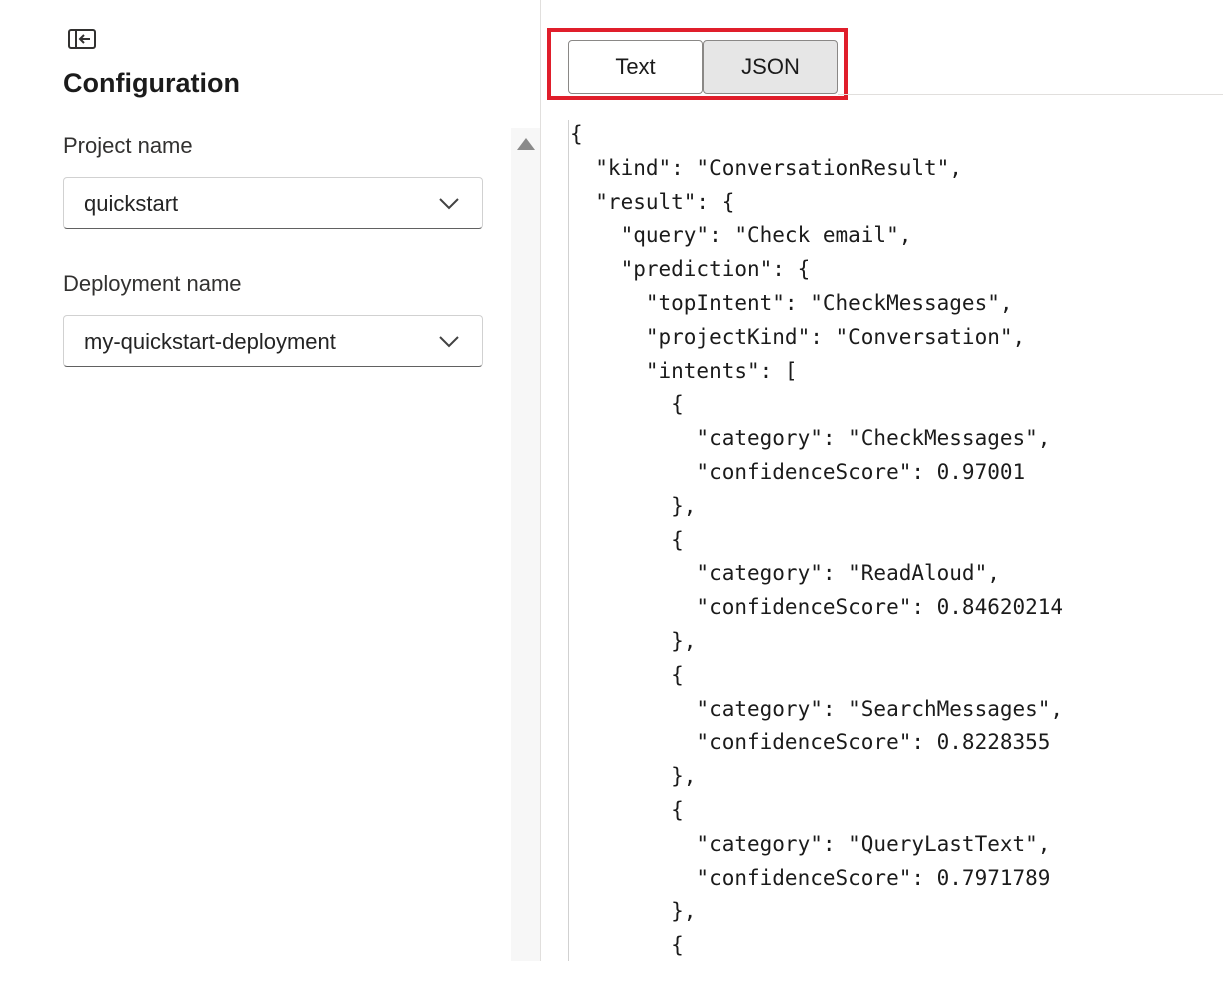 The width and height of the screenshot is (1223, 981). I want to click on json-line: "confidenceScore": 0.84620214, so click(817, 607).